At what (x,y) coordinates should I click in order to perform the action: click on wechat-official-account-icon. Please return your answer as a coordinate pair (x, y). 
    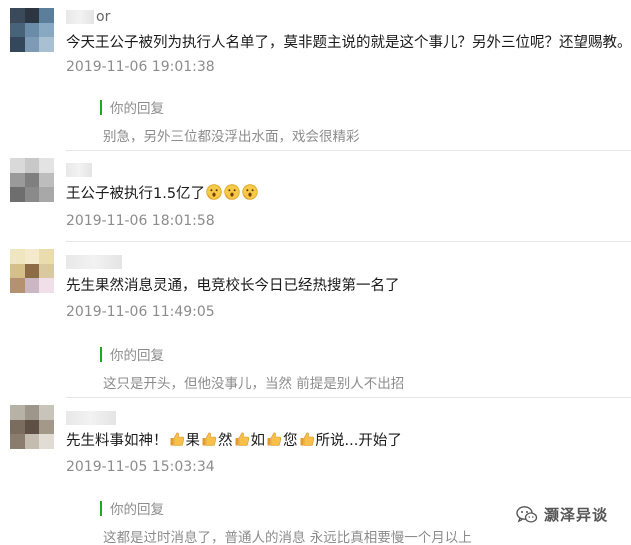
    Looking at the image, I should click on (527, 514).